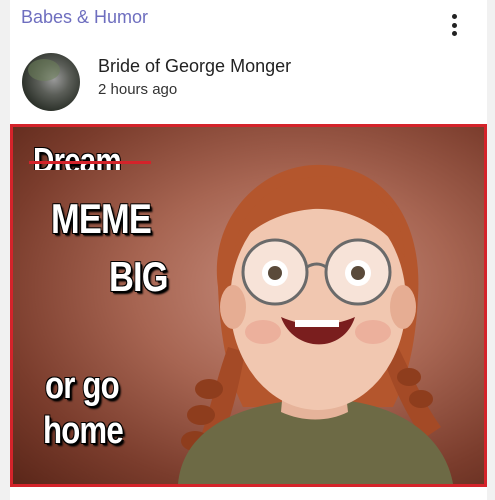  Describe the element at coordinates (139, 276) in the screenshot. I see `meme-text-big: BIG` at that location.